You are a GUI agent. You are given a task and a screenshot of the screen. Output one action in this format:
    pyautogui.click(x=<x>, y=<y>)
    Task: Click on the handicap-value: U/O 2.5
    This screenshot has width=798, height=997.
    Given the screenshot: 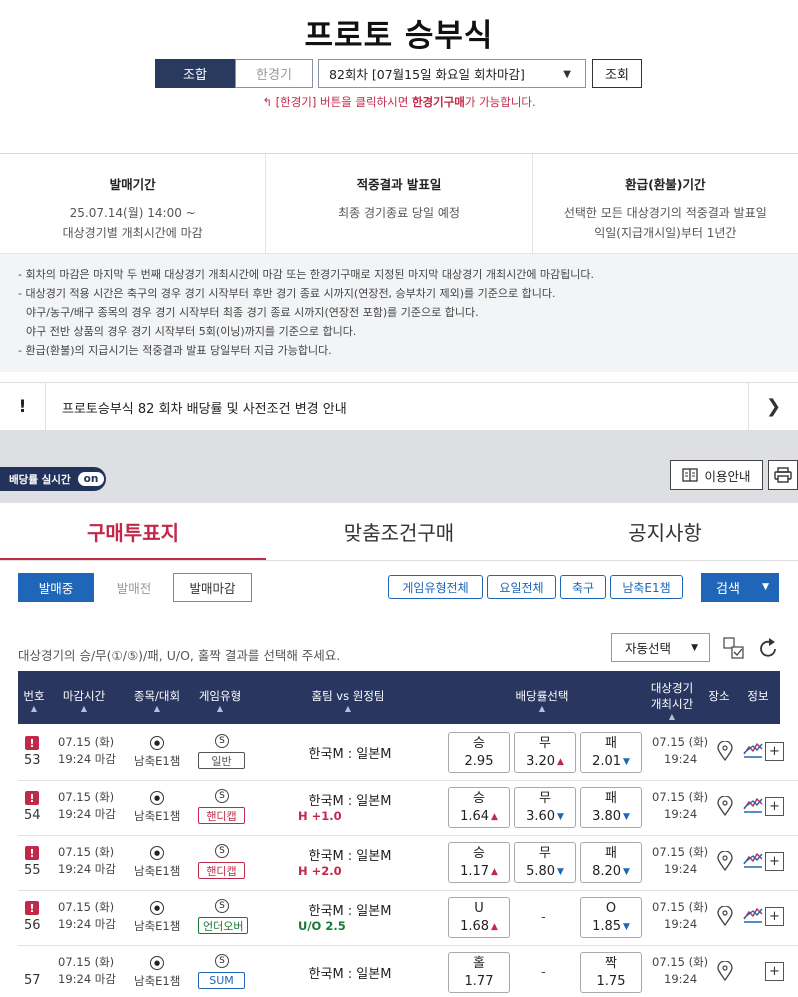 What is the action you would take?
    pyautogui.click(x=322, y=926)
    